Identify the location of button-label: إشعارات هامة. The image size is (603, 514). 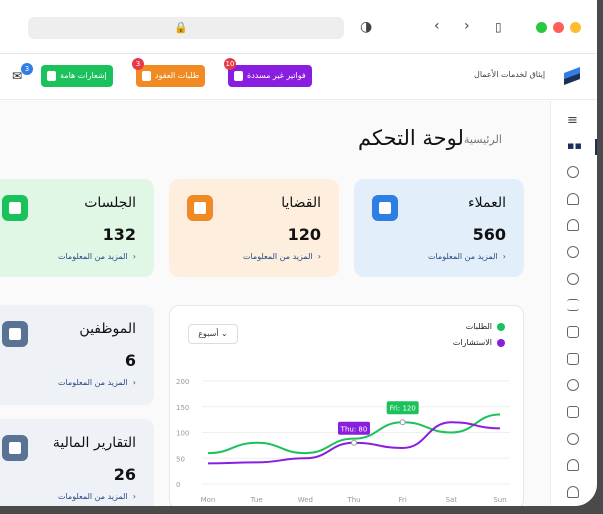
(83, 75).